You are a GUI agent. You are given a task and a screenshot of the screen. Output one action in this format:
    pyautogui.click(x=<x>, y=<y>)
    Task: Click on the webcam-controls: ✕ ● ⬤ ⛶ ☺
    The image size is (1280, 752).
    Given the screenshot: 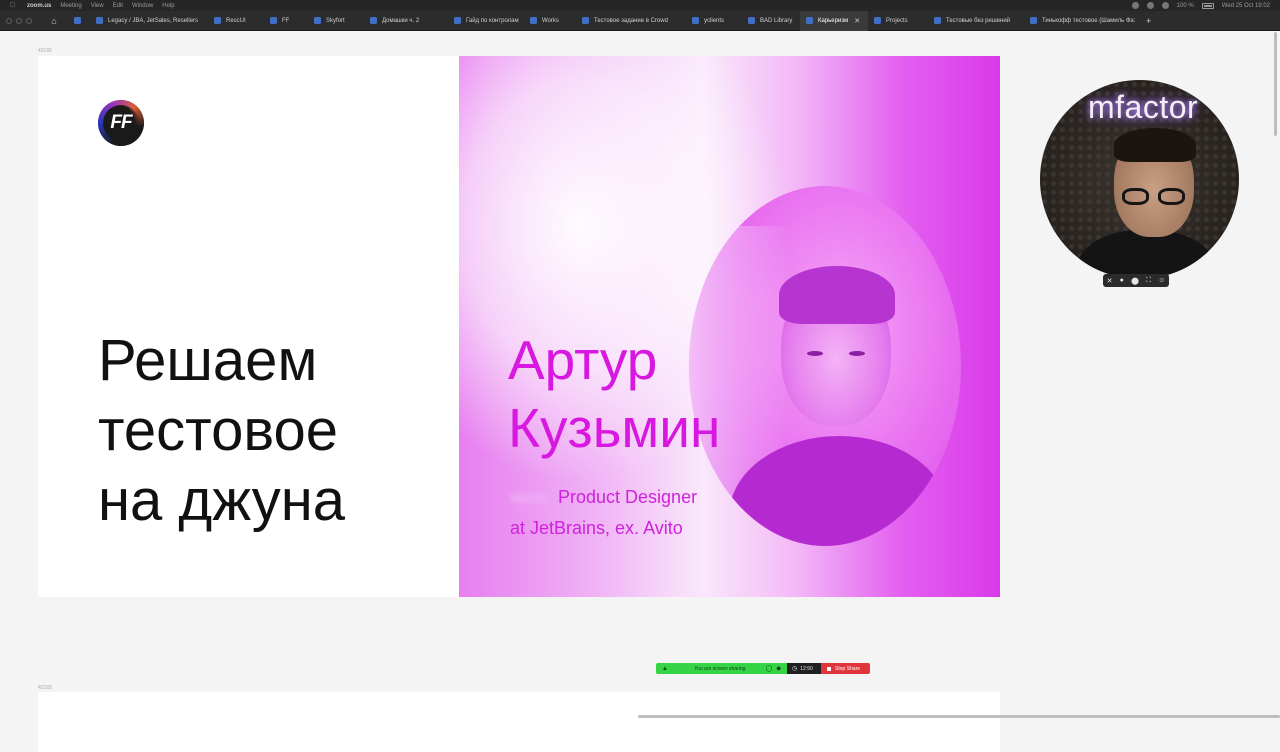 What is the action you would take?
    pyautogui.click(x=1136, y=280)
    